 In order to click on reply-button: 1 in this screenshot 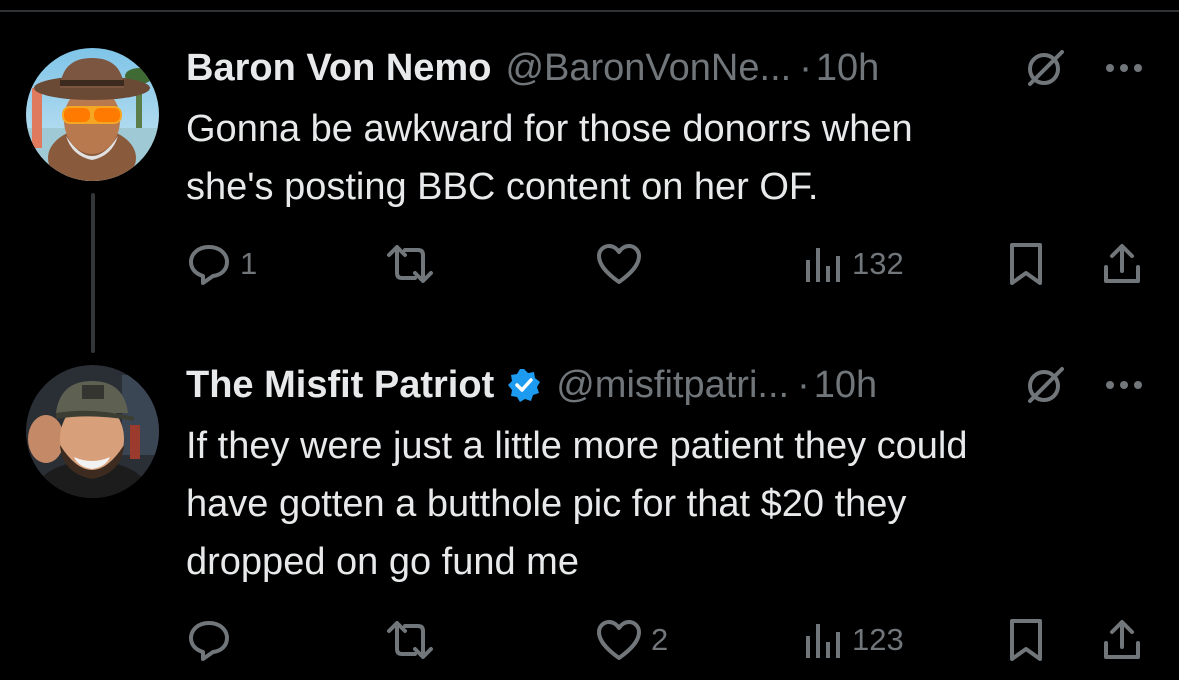, I will do `click(221, 264)`.